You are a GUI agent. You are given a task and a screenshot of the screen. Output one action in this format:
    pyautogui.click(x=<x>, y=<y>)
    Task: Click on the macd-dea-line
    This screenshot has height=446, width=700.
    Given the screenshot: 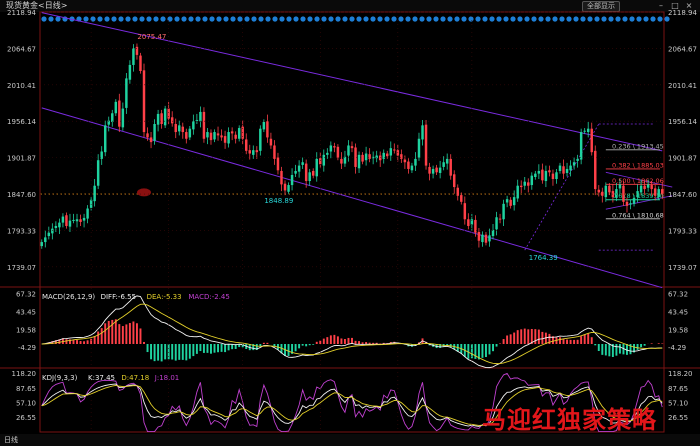 What is the action you would take?
    pyautogui.click(x=352, y=334)
    